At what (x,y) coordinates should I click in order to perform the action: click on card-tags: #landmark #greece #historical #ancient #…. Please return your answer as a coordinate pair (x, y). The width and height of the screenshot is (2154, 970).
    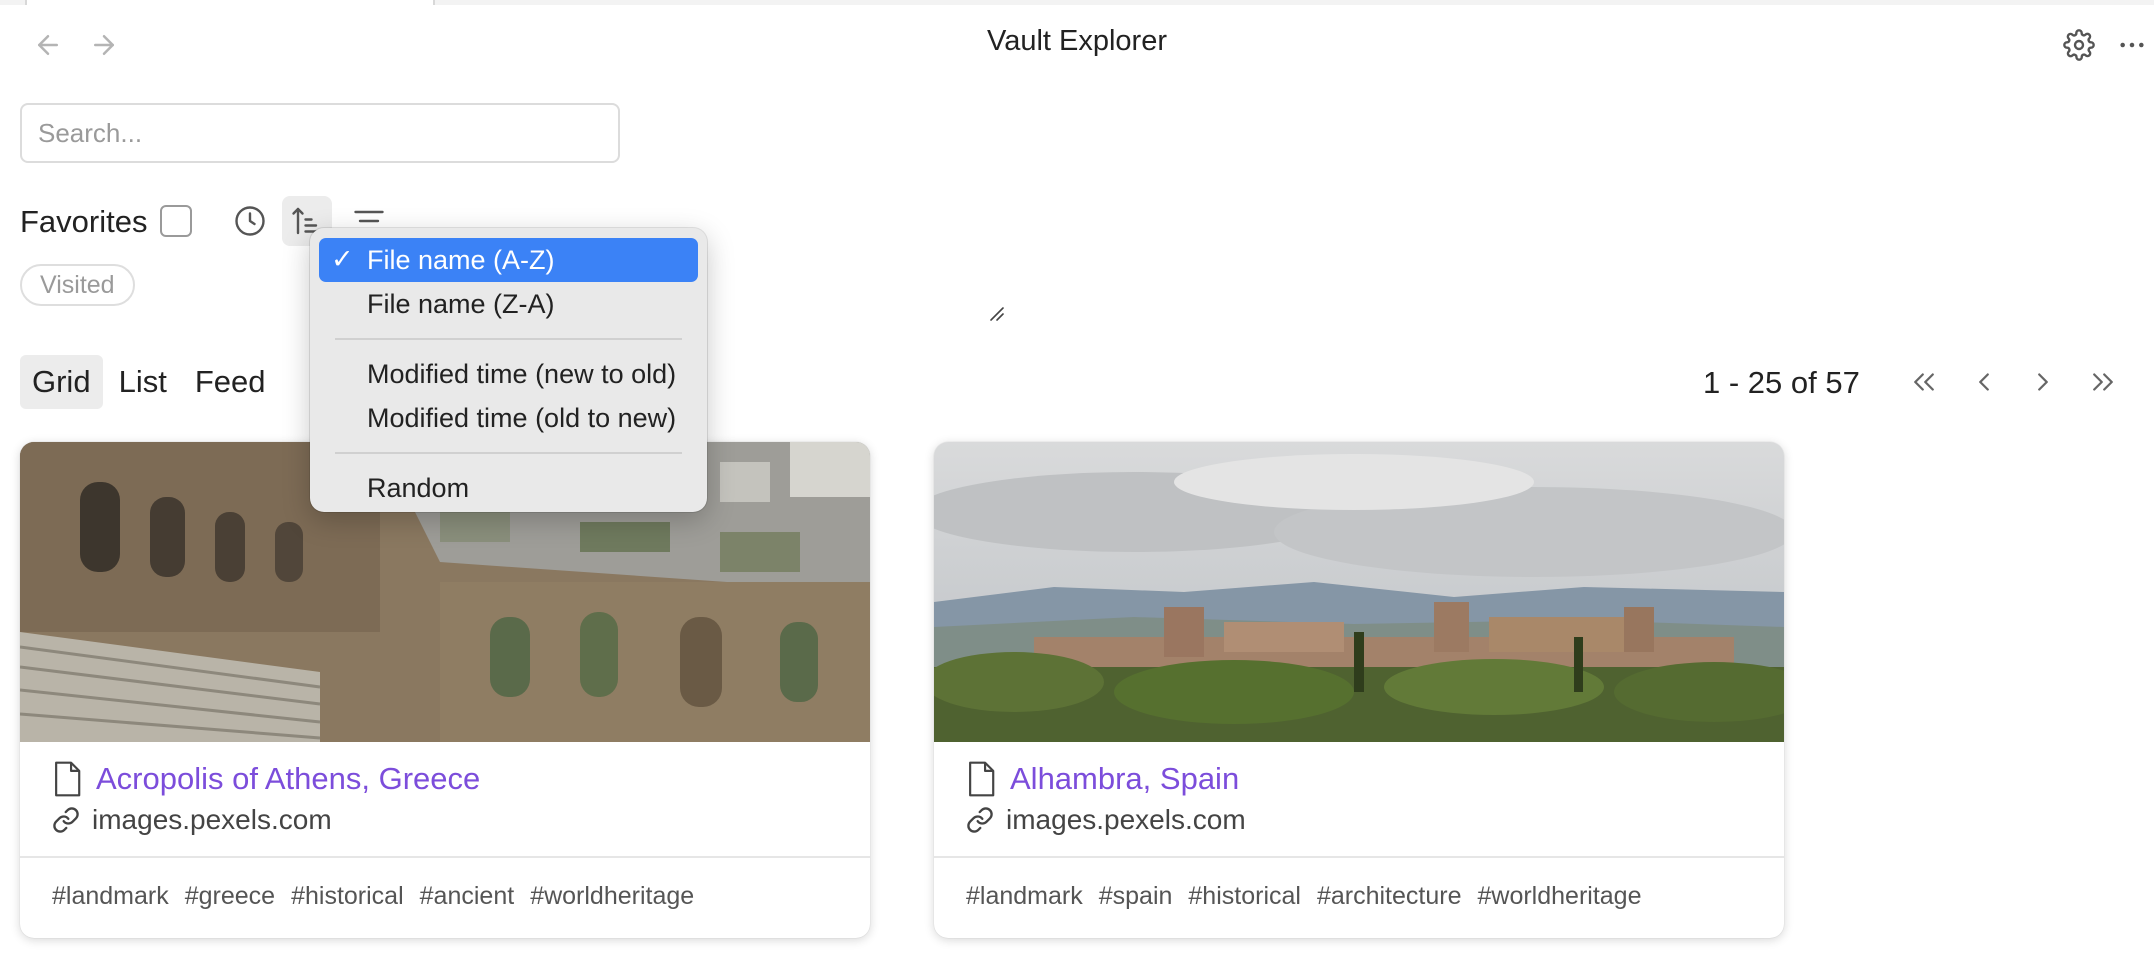
    Looking at the image, I should click on (381, 896).